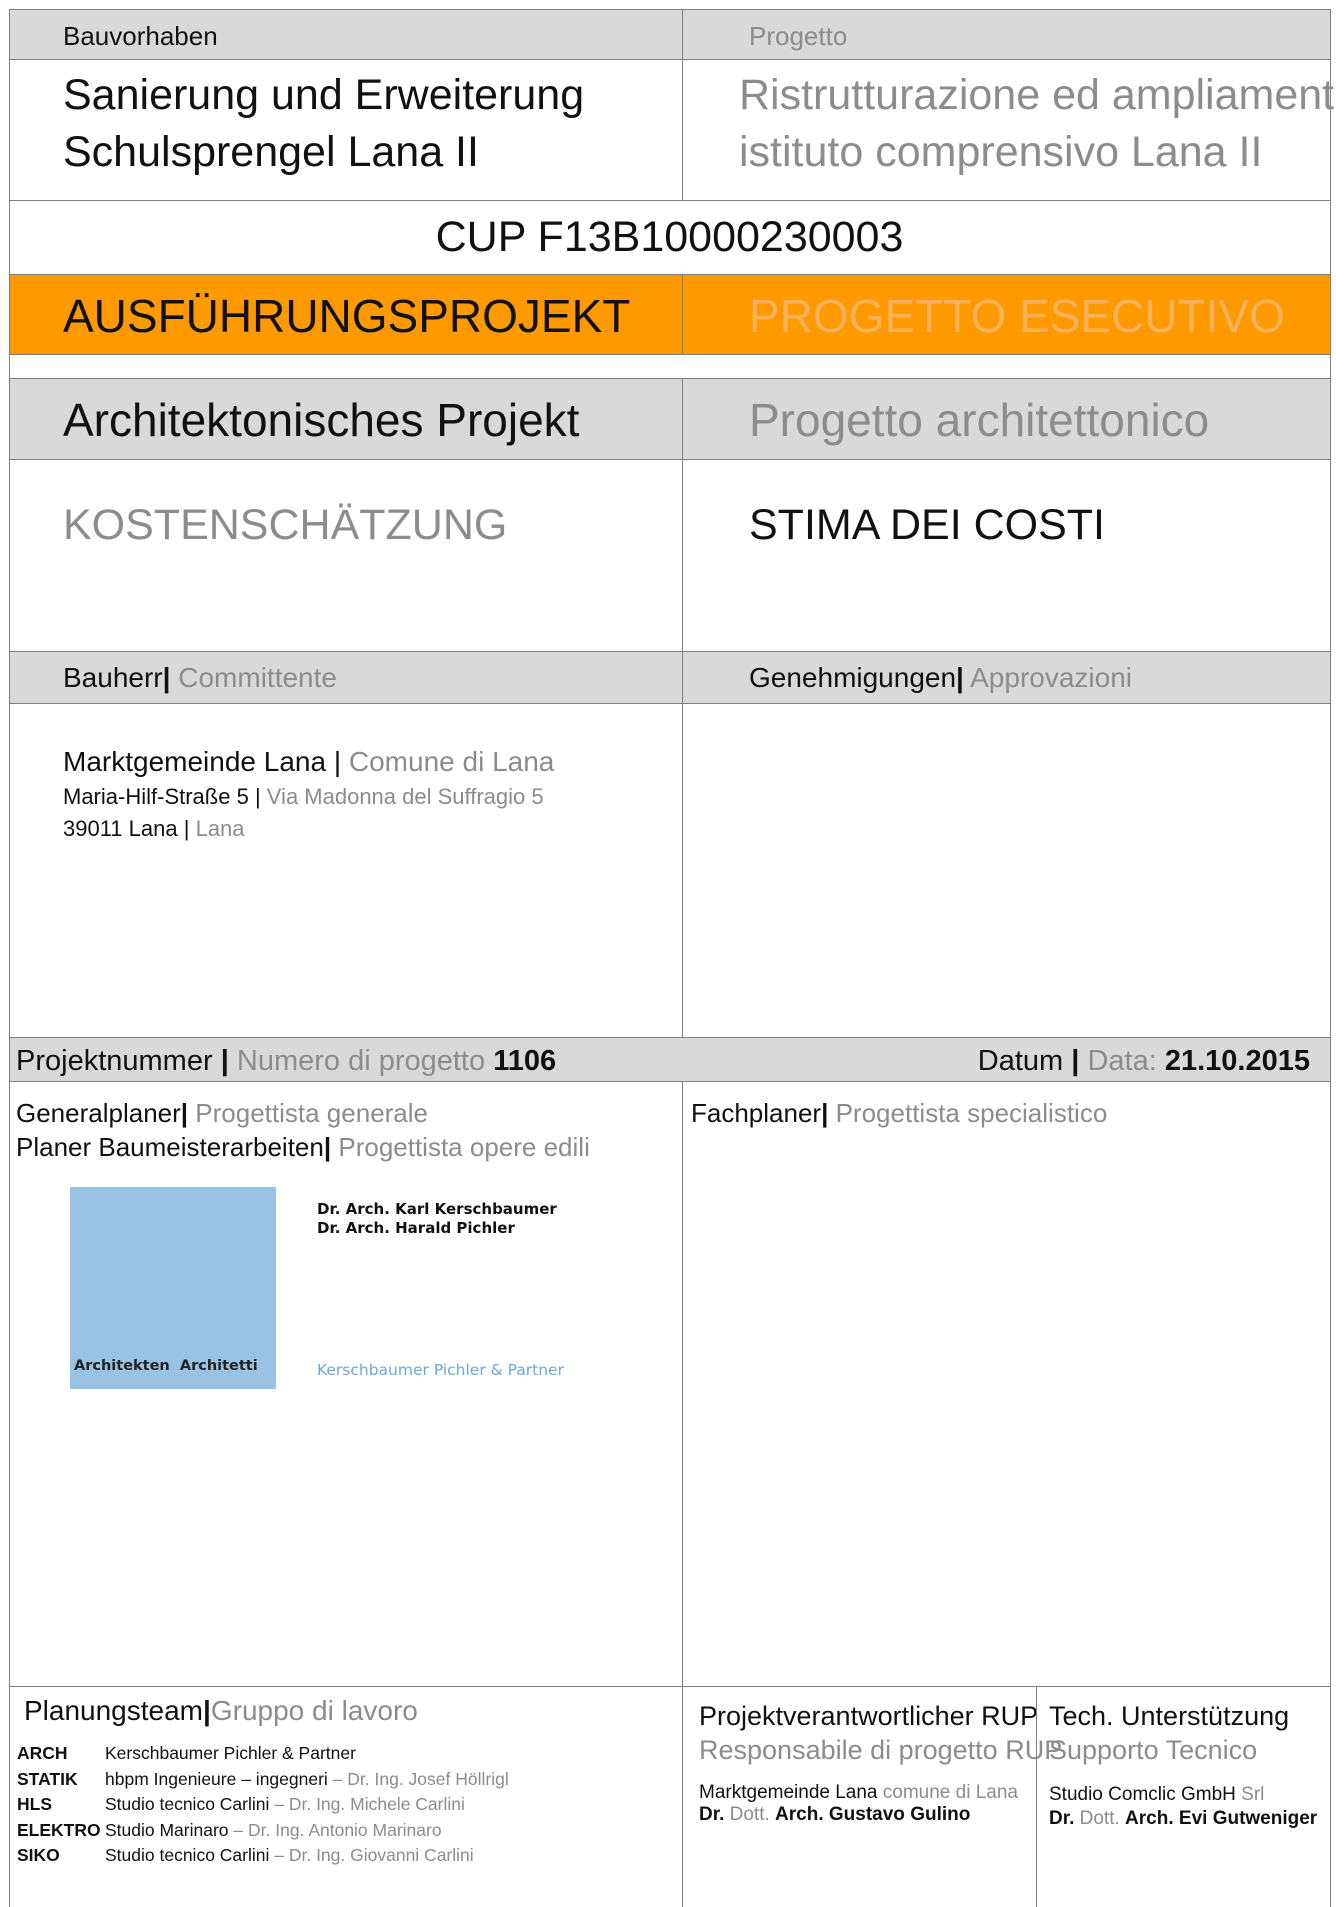 This screenshot has height=1907, width=1336. Describe the element at coordinates (835, 1814) in the screenshot. I see `rup-person: Dr. Dott. Arch. Gustavo Gulino` at that location.